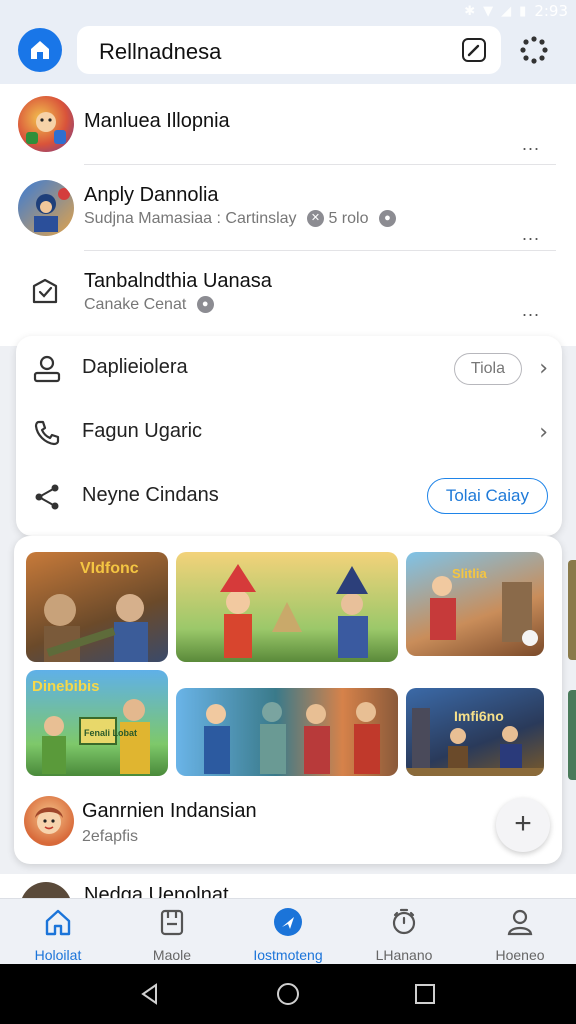 This screenshot has width=576, height=1024. Describe the element at coordinates (475, 732) in the screenshot. I see `game-thumbnail: Imfi6no` at that location.